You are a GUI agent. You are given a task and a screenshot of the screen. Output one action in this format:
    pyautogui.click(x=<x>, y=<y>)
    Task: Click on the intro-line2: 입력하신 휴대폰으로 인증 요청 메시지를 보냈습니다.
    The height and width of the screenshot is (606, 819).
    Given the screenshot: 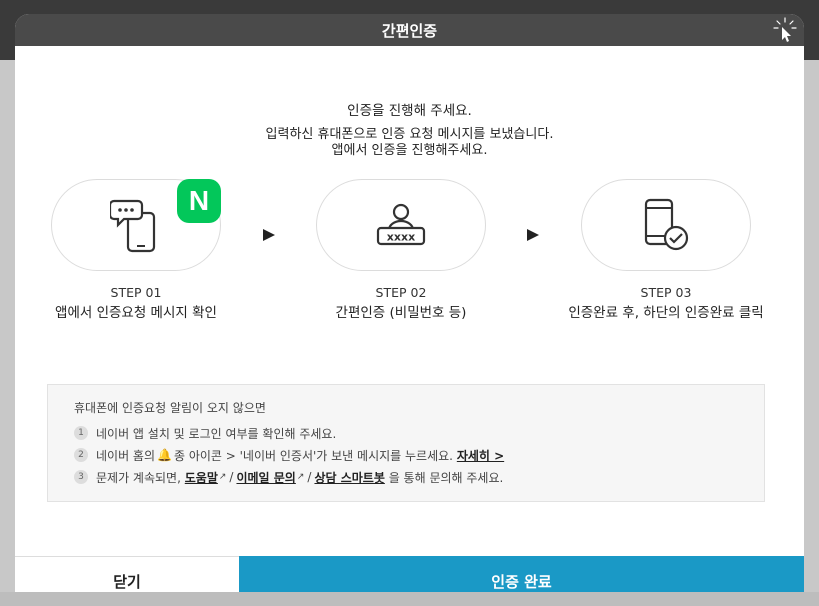 What is the action you would take?
    pyautogui.click(x=409, y=134)
    